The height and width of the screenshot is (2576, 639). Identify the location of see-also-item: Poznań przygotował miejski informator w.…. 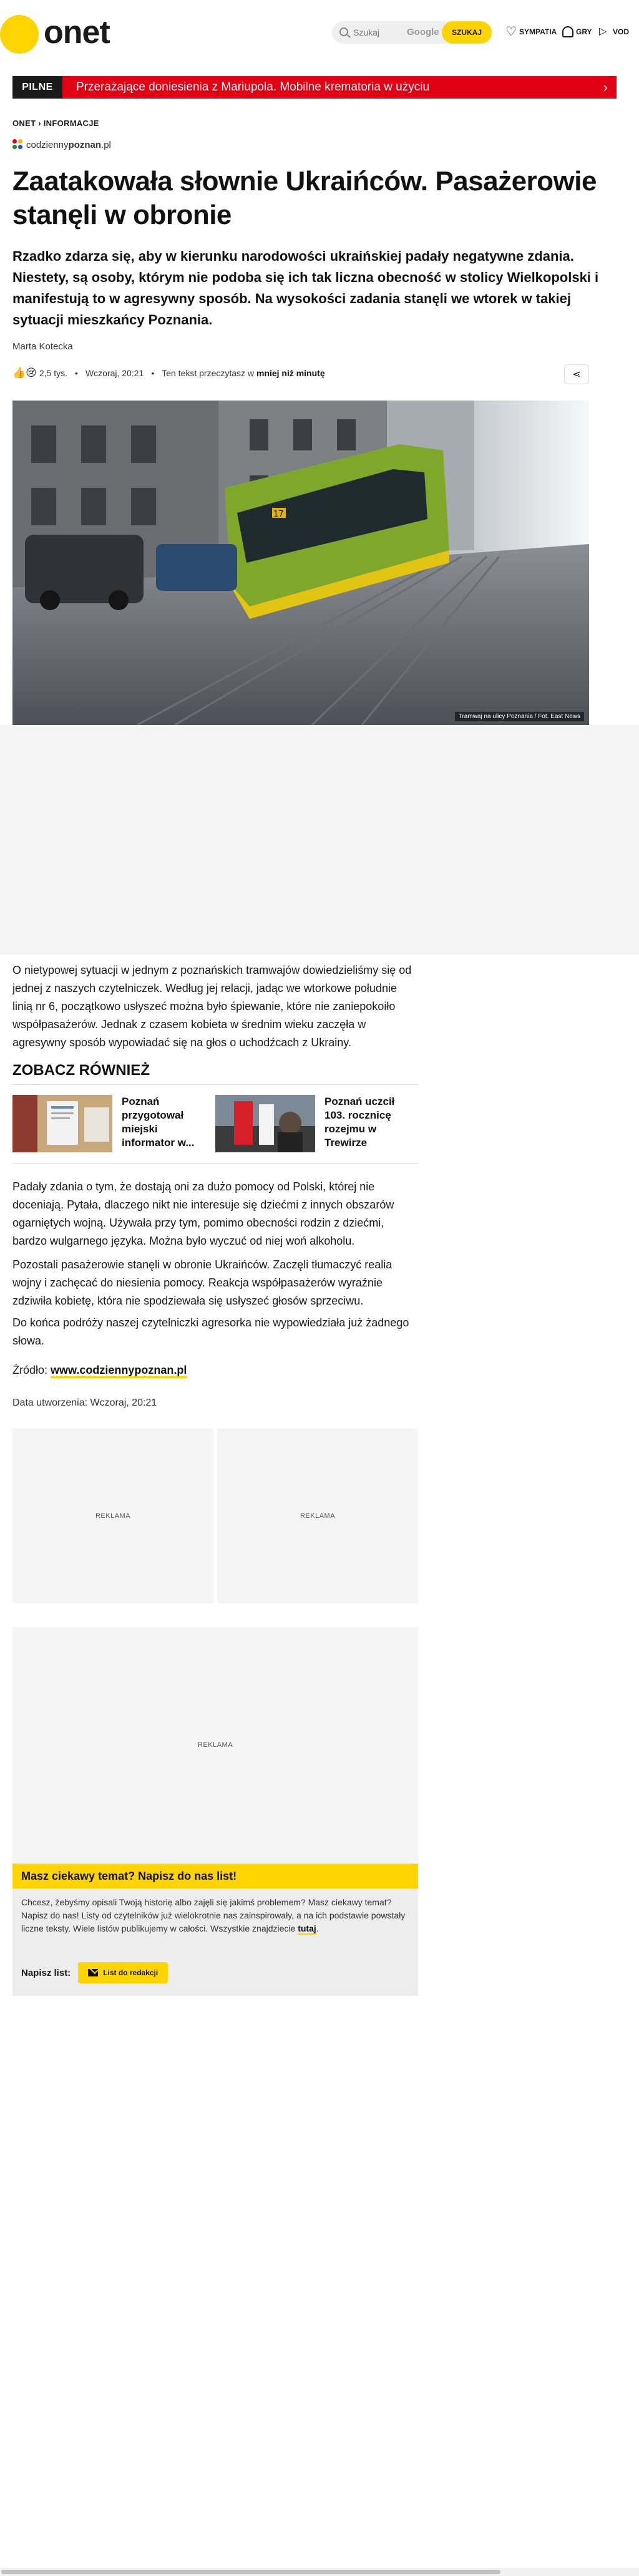
(109, 1126).